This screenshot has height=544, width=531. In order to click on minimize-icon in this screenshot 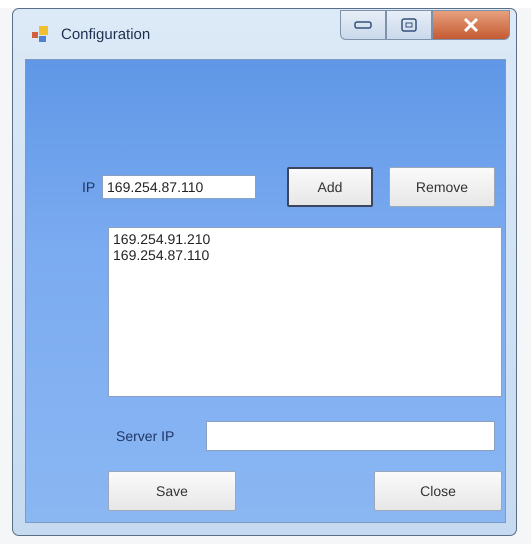, I will do `click(363, 25)`.